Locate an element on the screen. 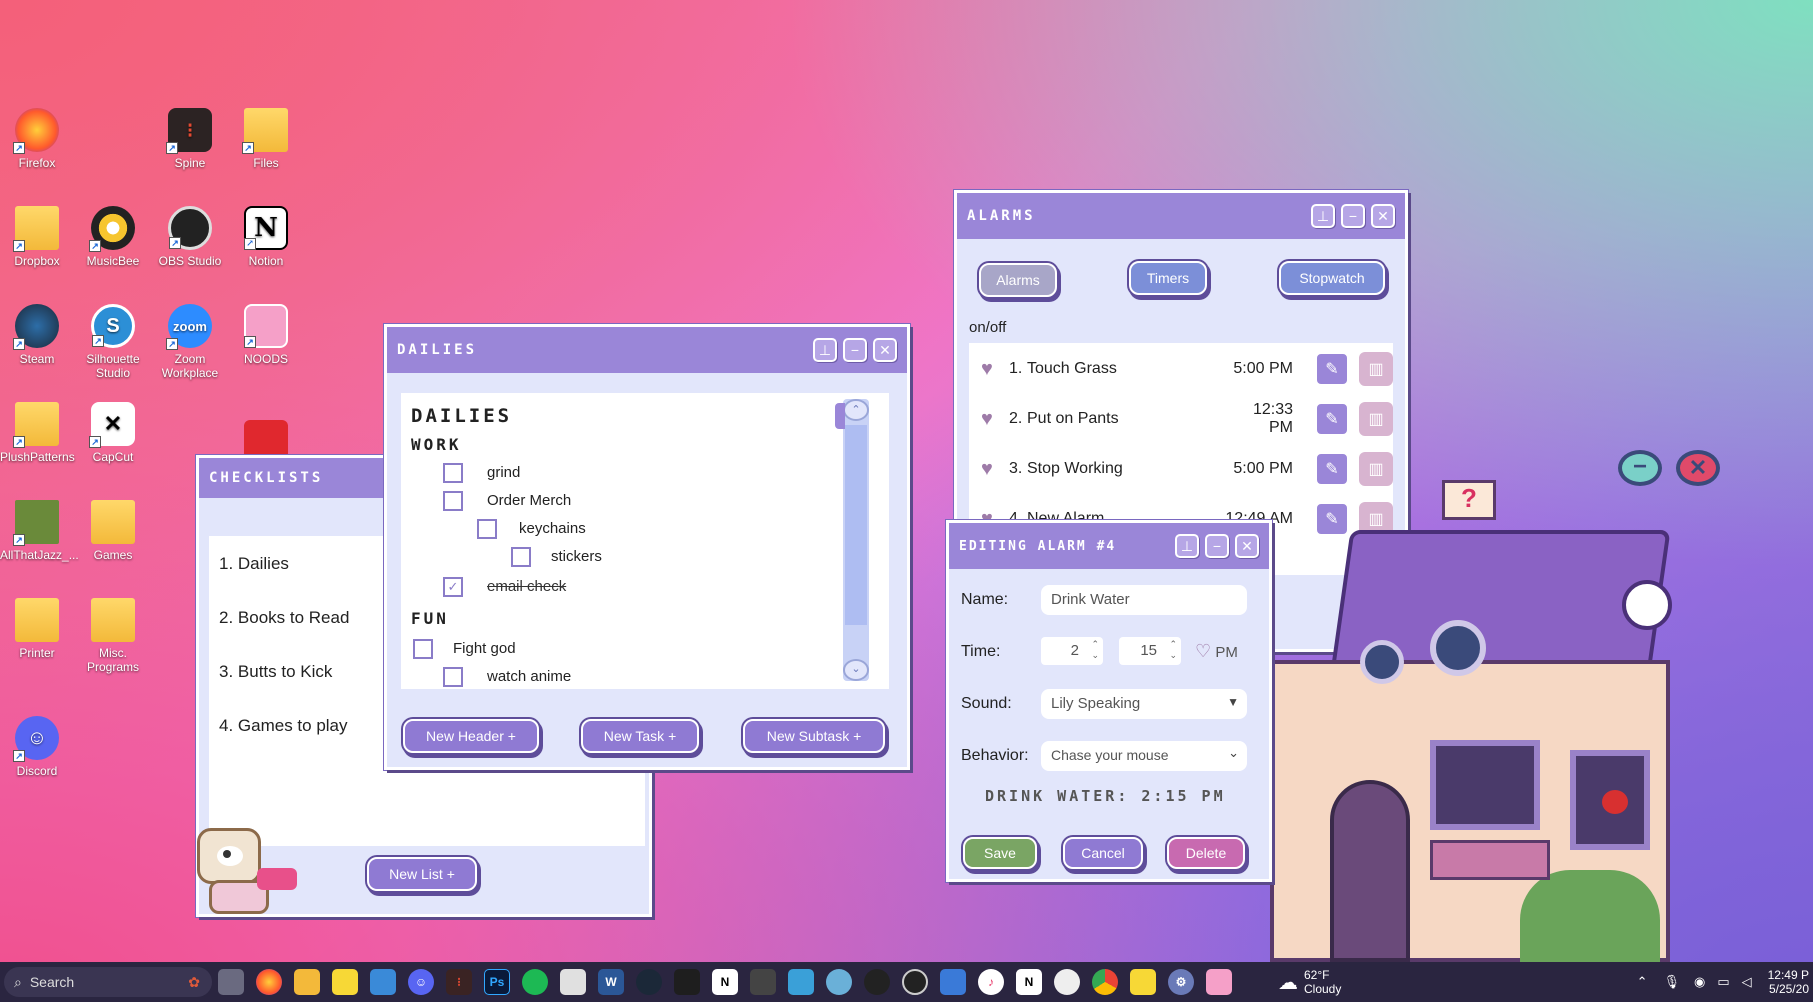 The image size is (1813, 1002). chevron-up-icon: ⌃ is located at coordinates (1642, 982).